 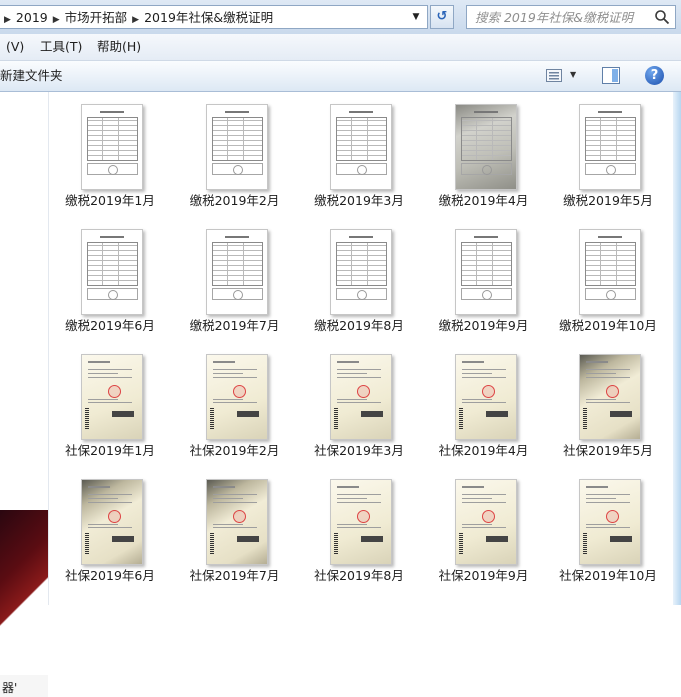 What do you see at coordinates (573, 74) in the screenshot?
I see `view-dropdown-icon: ▼` at bounding box center [573, 74].